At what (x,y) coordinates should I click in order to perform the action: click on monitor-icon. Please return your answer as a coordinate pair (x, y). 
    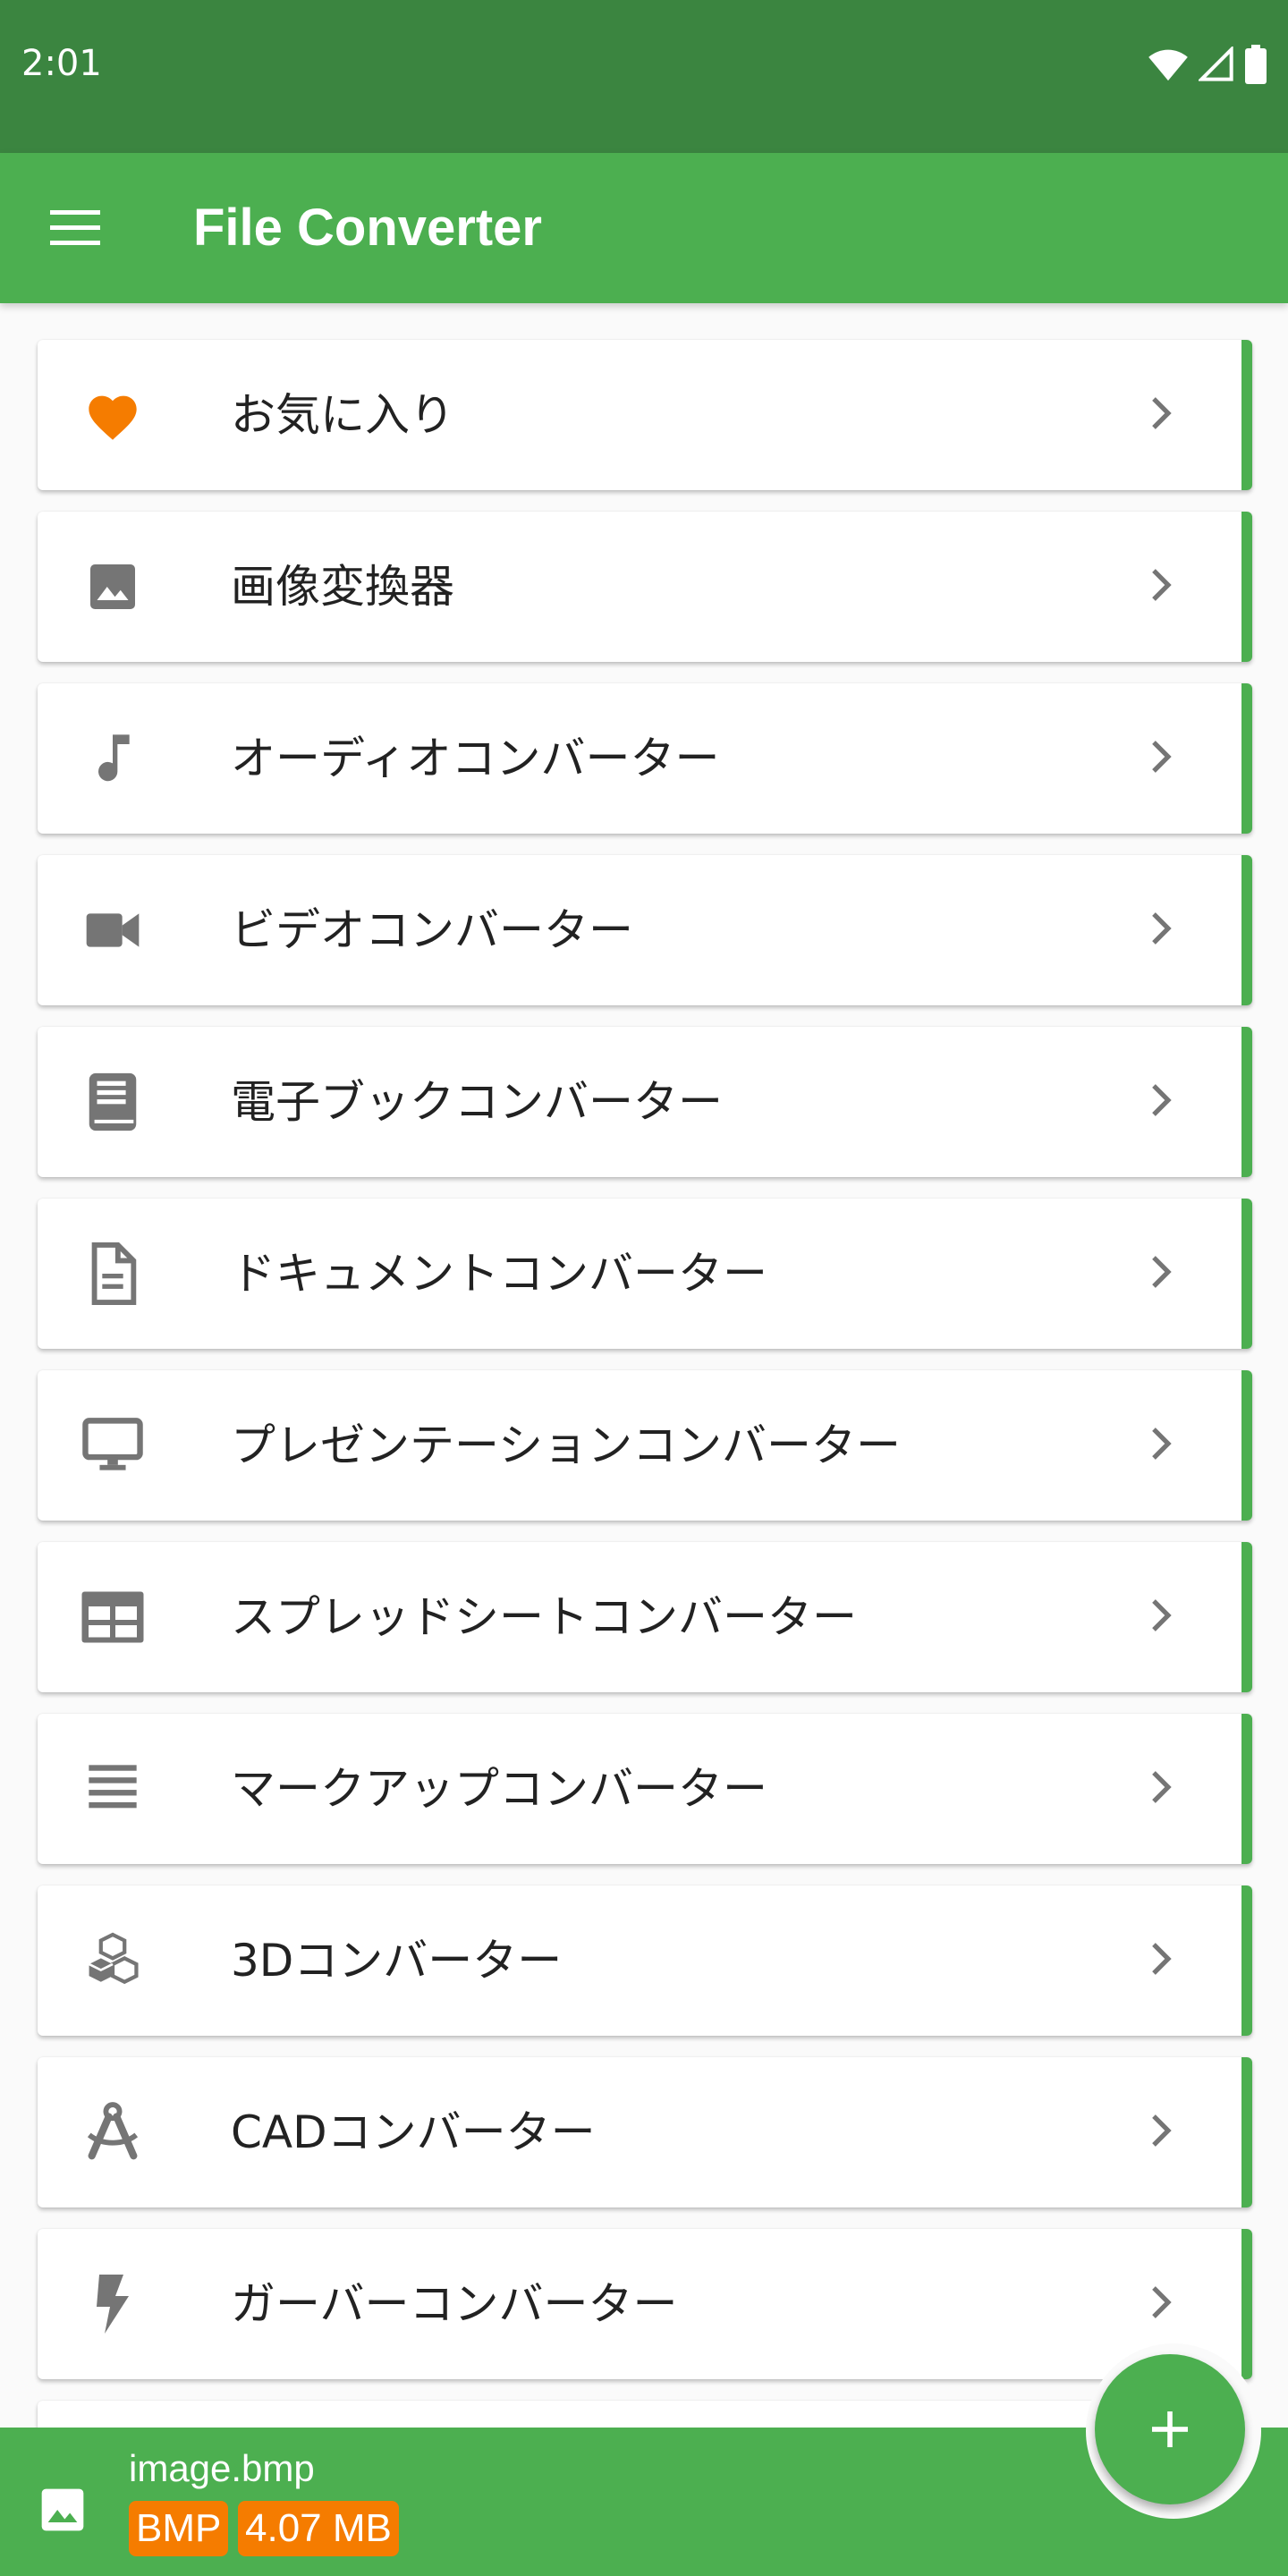
    Looking at the image, I should click on (112, 1445).